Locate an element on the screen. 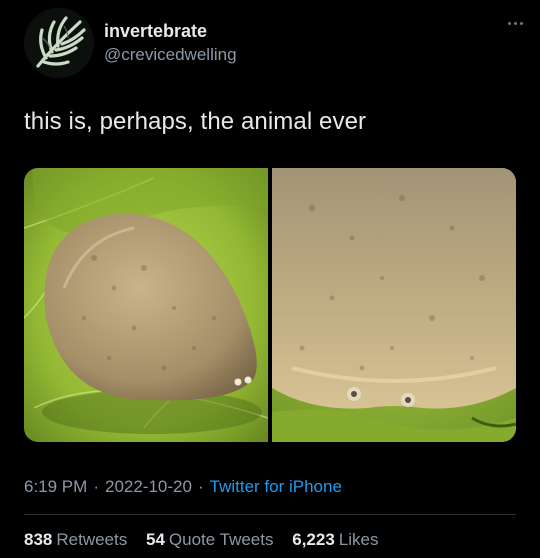 The image size is (540, 558). more-options-icon is located at coordinates (516, 23).